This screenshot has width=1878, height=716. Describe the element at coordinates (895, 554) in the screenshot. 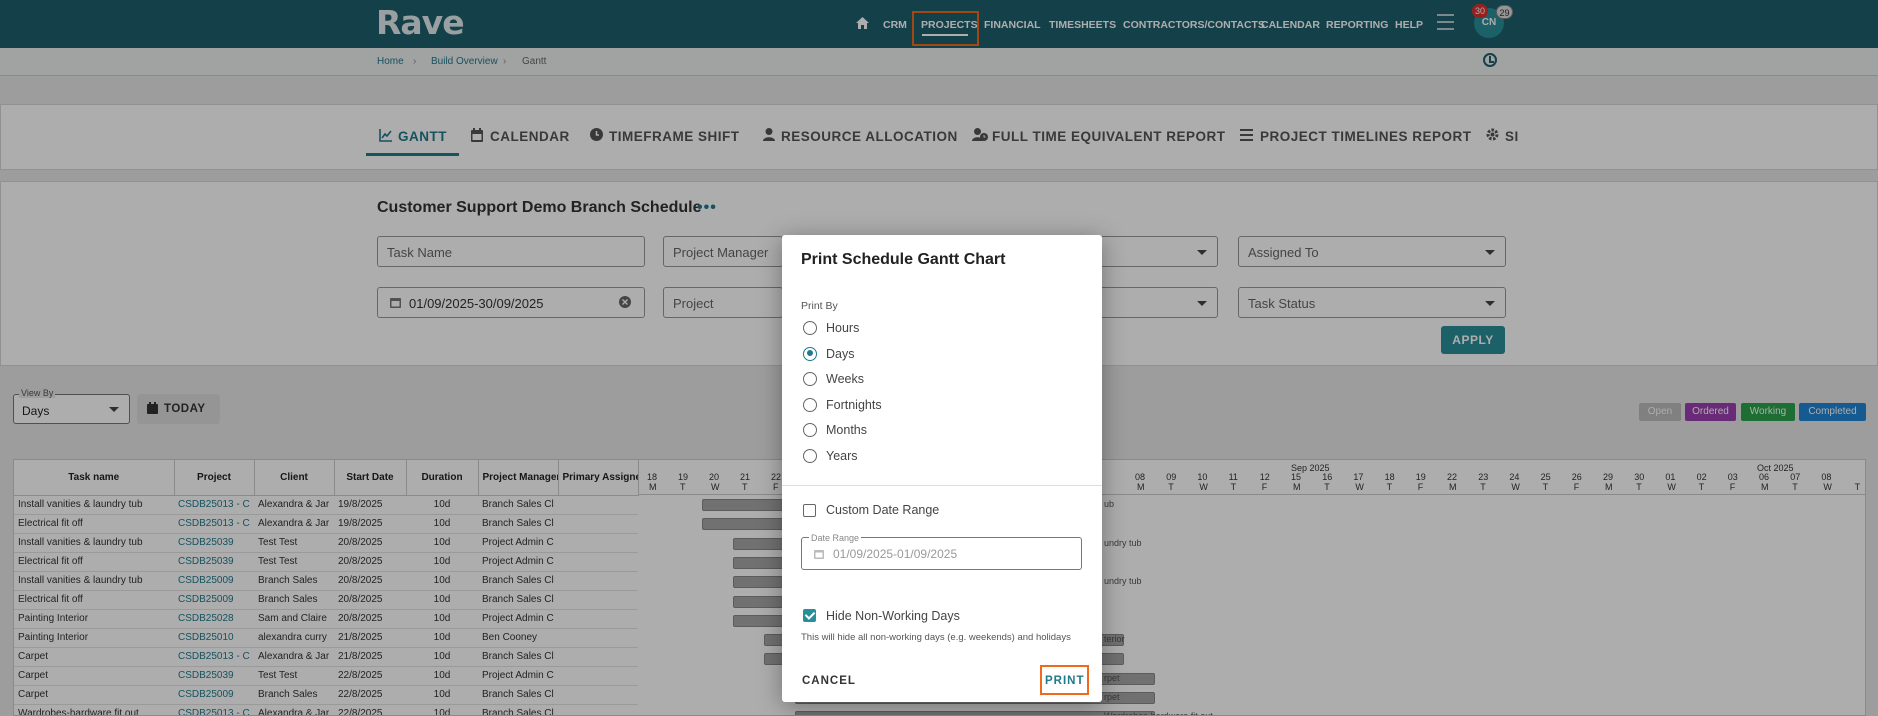

I see `date-range-field-value: 01/09/2025-01/09/2025` at that location.